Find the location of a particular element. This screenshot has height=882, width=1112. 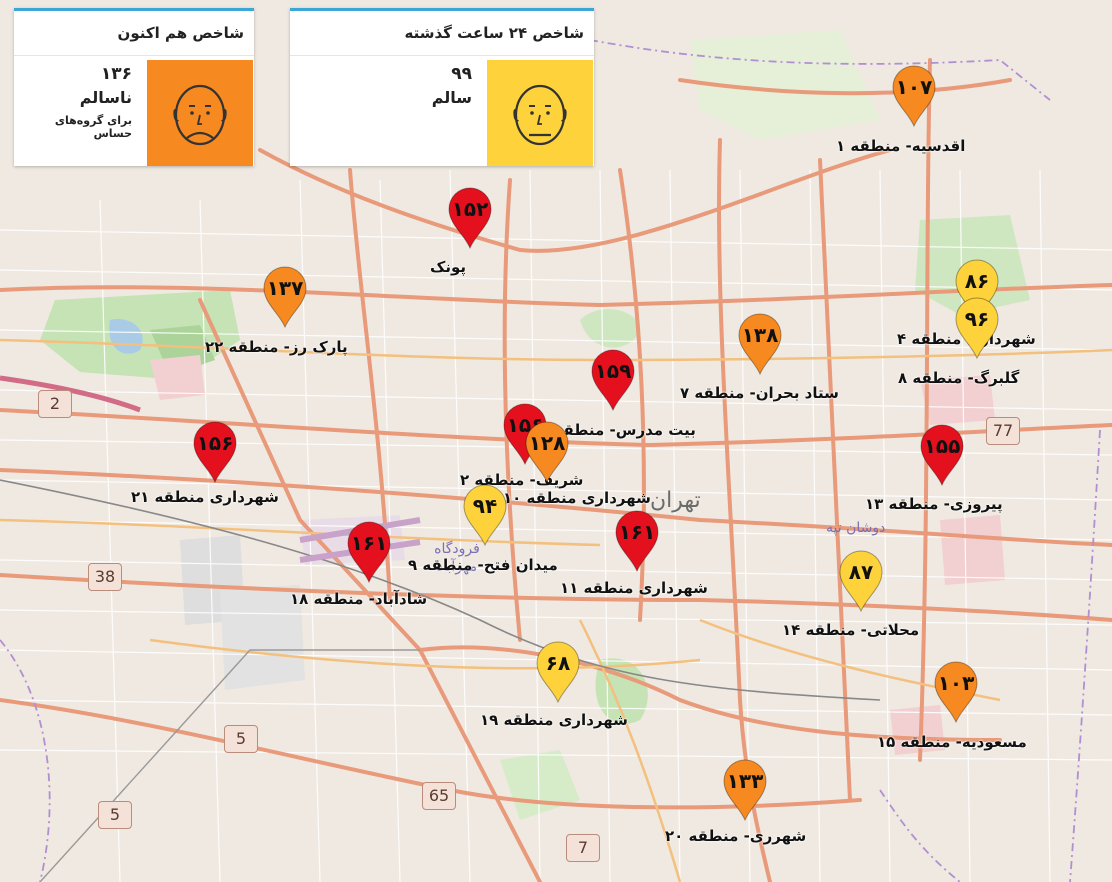

station-label: مسعودیه- منطقه ۱۵ is located at coordinates (952, 742).